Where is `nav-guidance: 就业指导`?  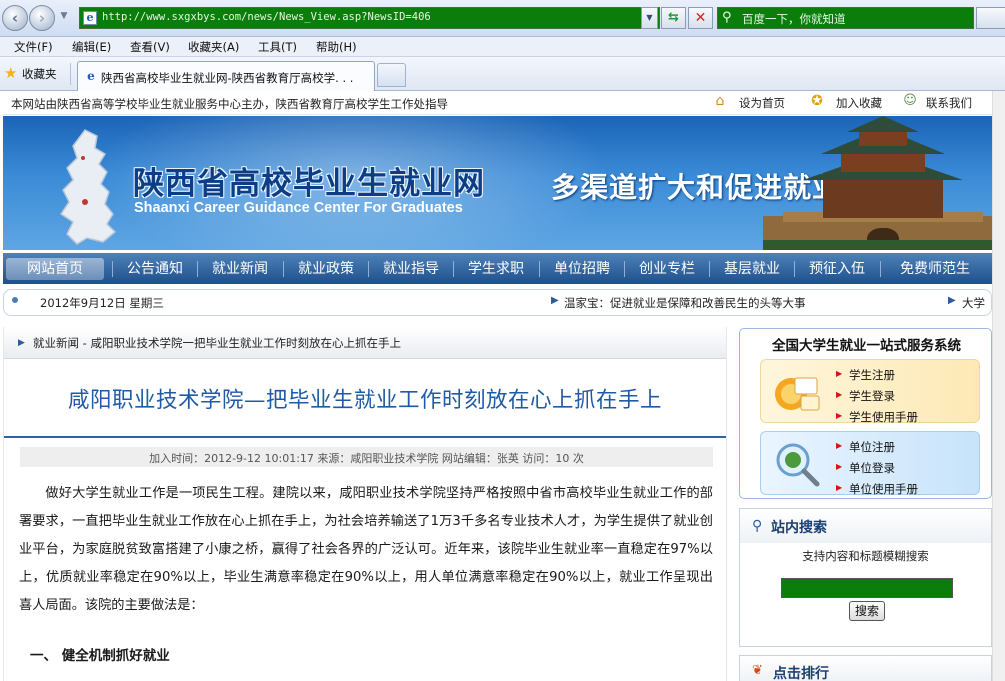
nav-guidance: 就业指导 is located at coordinates (411, 269).